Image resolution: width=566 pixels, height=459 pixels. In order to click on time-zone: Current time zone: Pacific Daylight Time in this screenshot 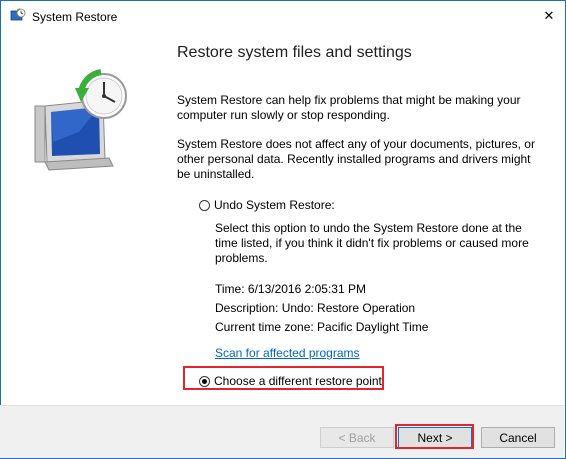, I will do `click(322, 327)`.